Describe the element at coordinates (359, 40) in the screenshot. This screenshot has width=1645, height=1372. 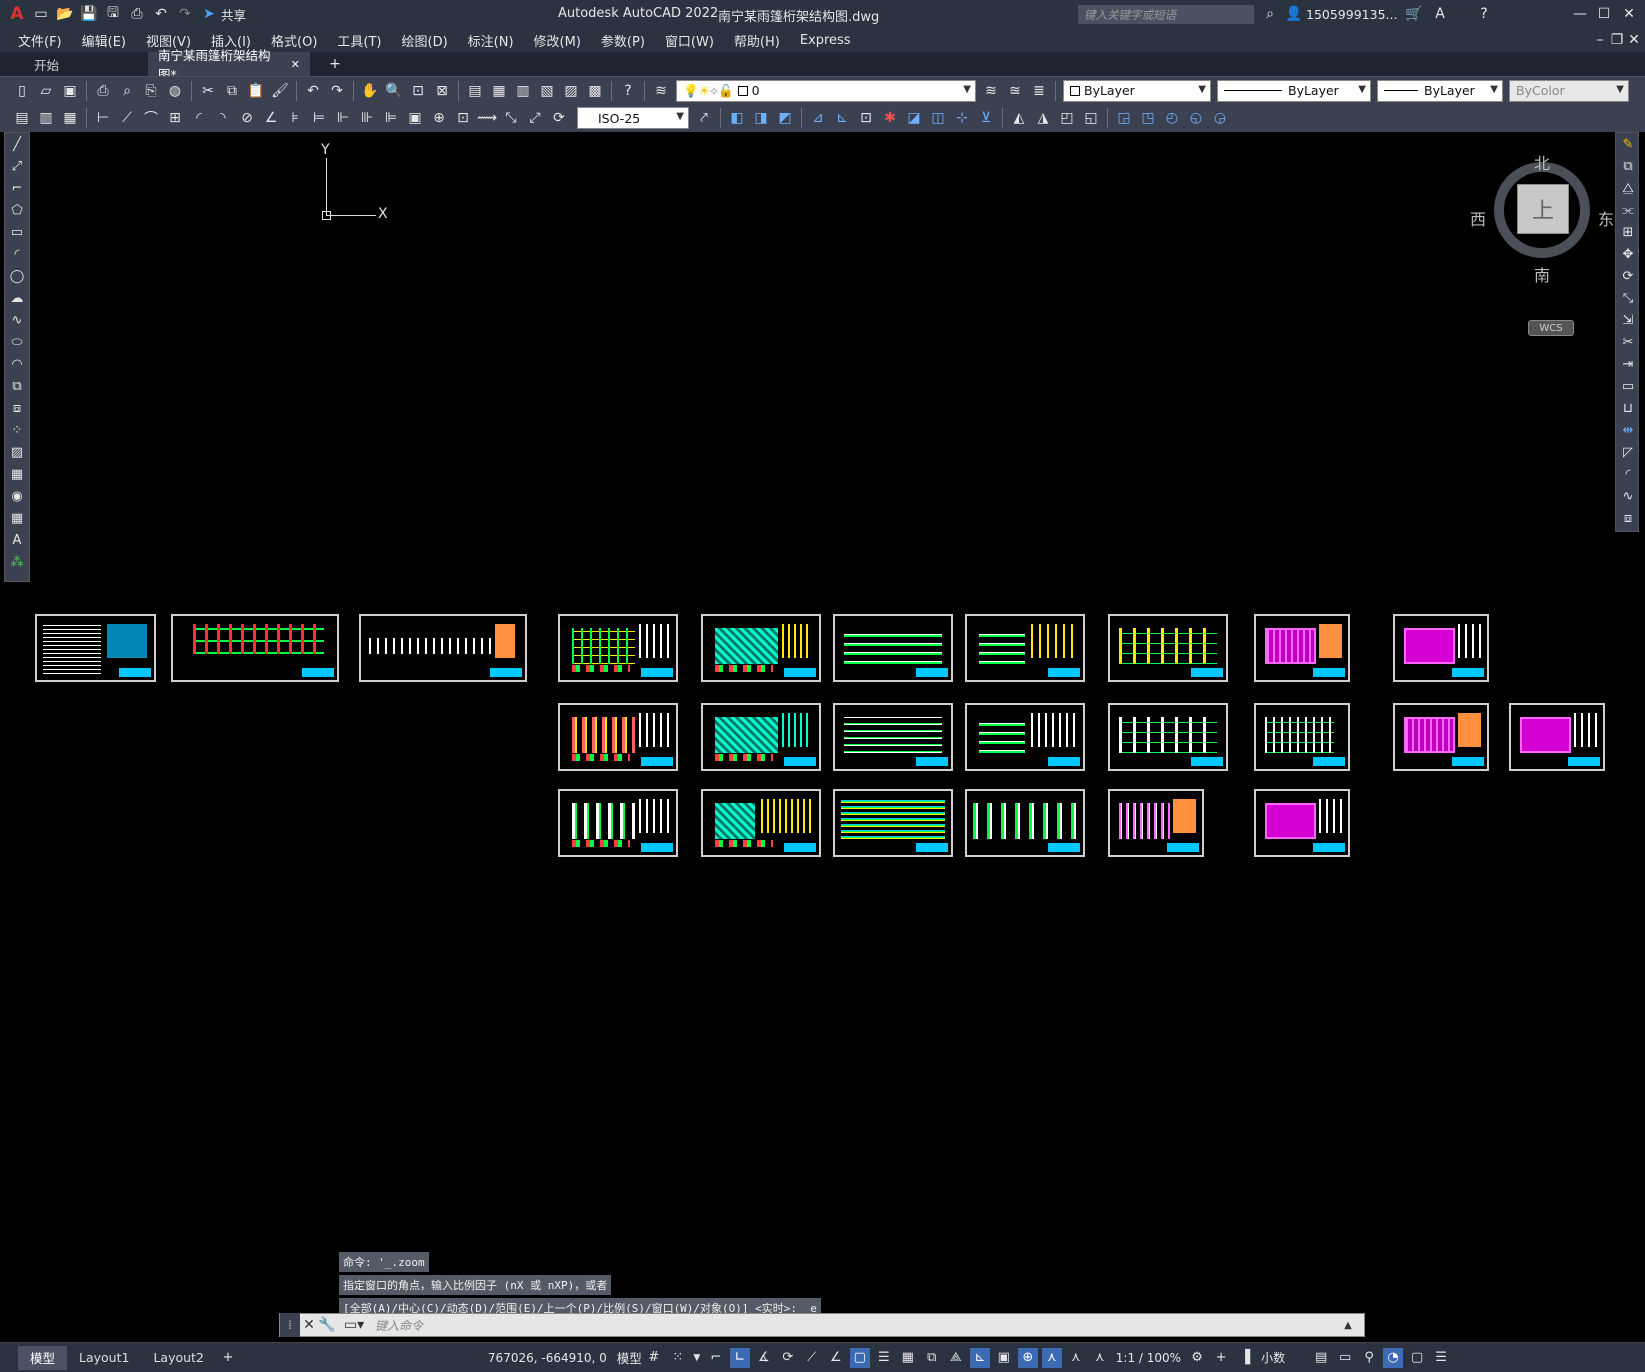
I see `menu-tools: 工具(T)` at that location.